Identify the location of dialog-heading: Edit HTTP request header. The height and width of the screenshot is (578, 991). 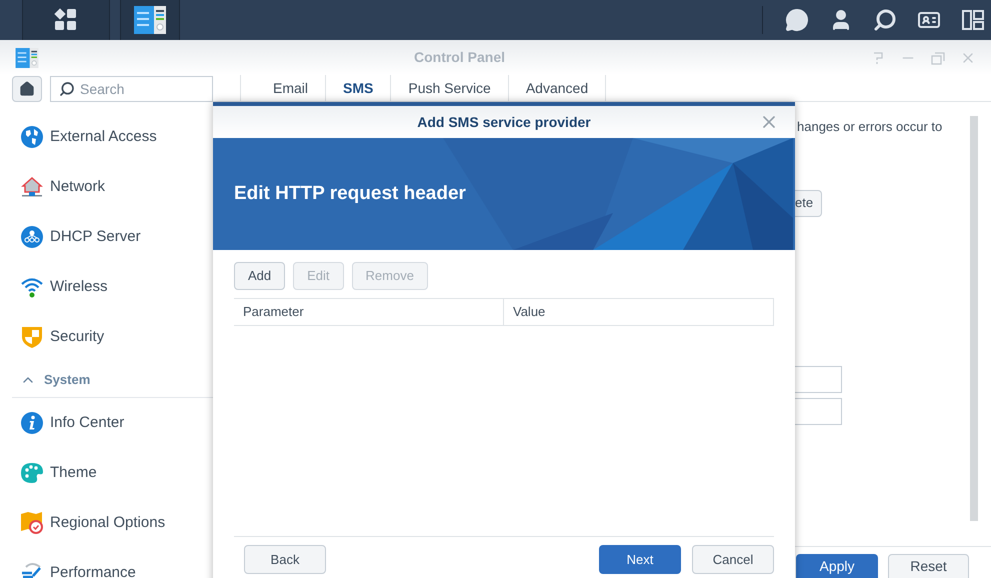
(350, 194).